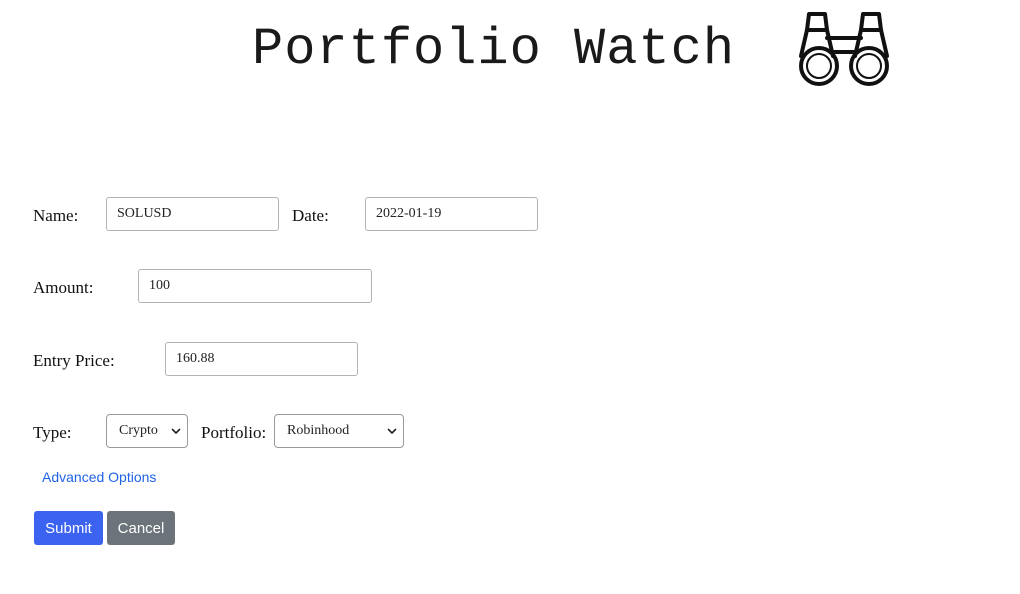  Describe the element at coordinates (99, 477) in the screenshot. I see `advanced-options-link: Advanced Options` at that location.